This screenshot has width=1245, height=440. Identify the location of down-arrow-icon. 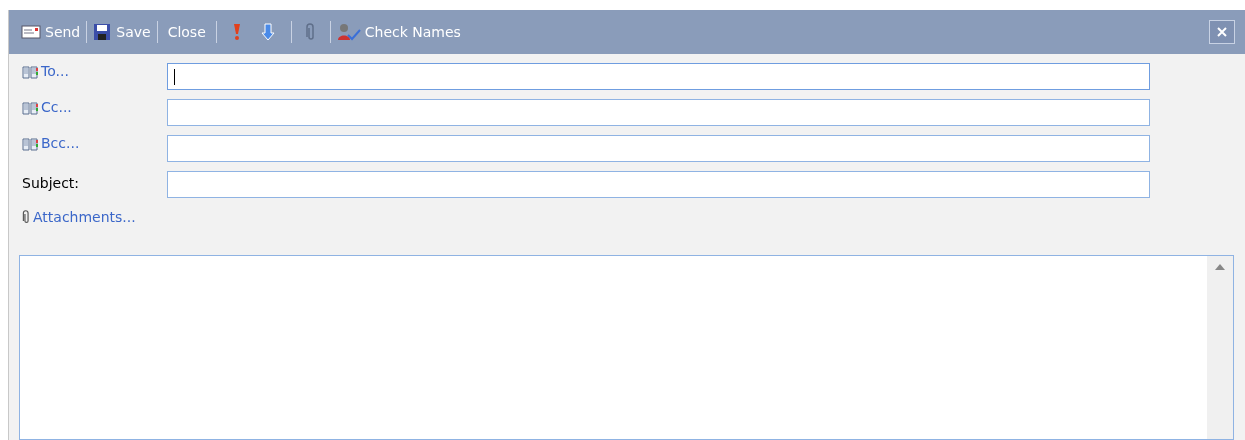
(267, 32).